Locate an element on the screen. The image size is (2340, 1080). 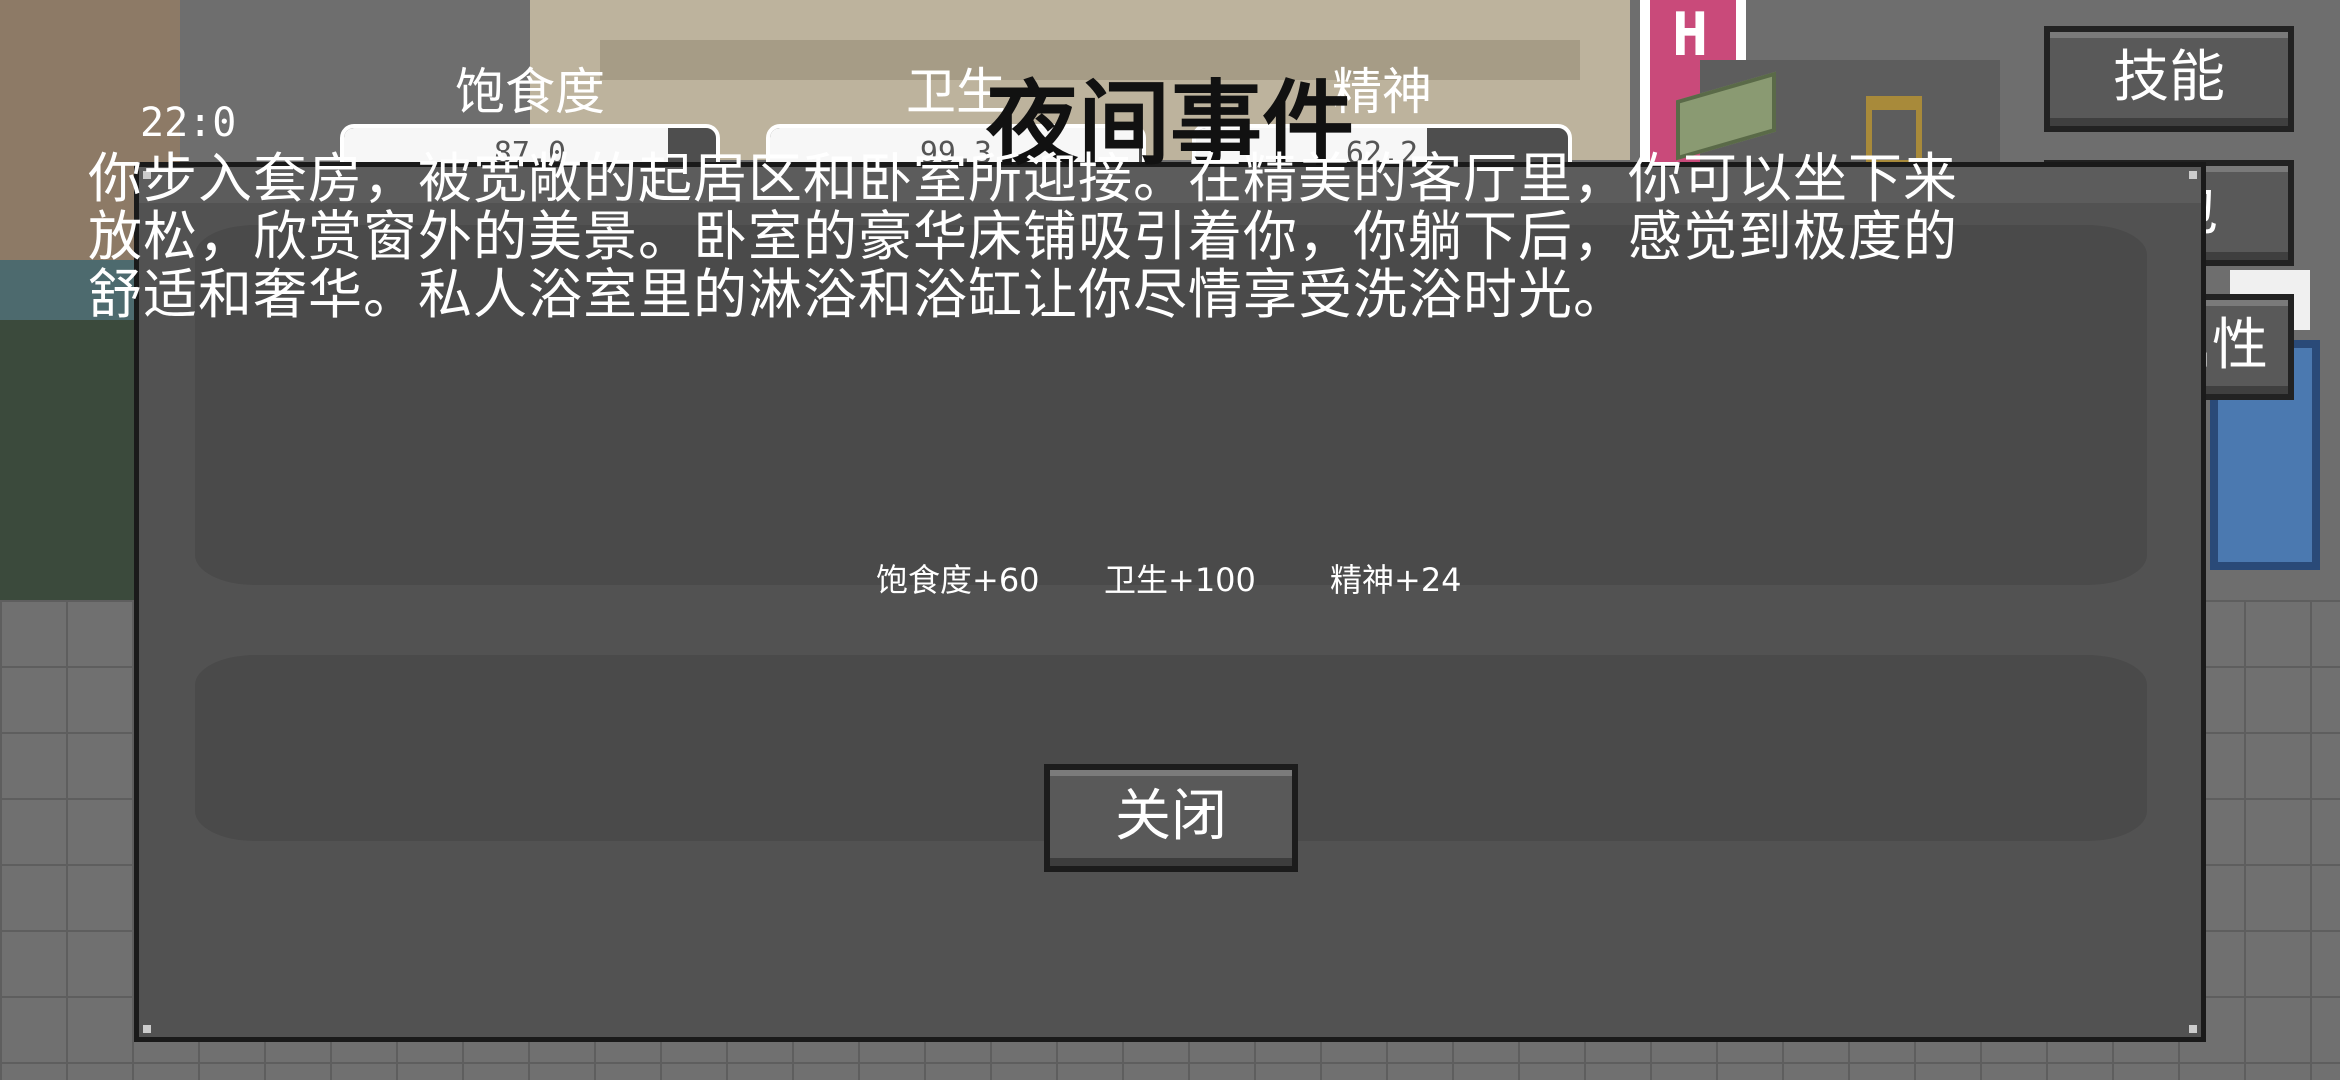
dialog-corner-br is located at coordinates (2193, 1029).